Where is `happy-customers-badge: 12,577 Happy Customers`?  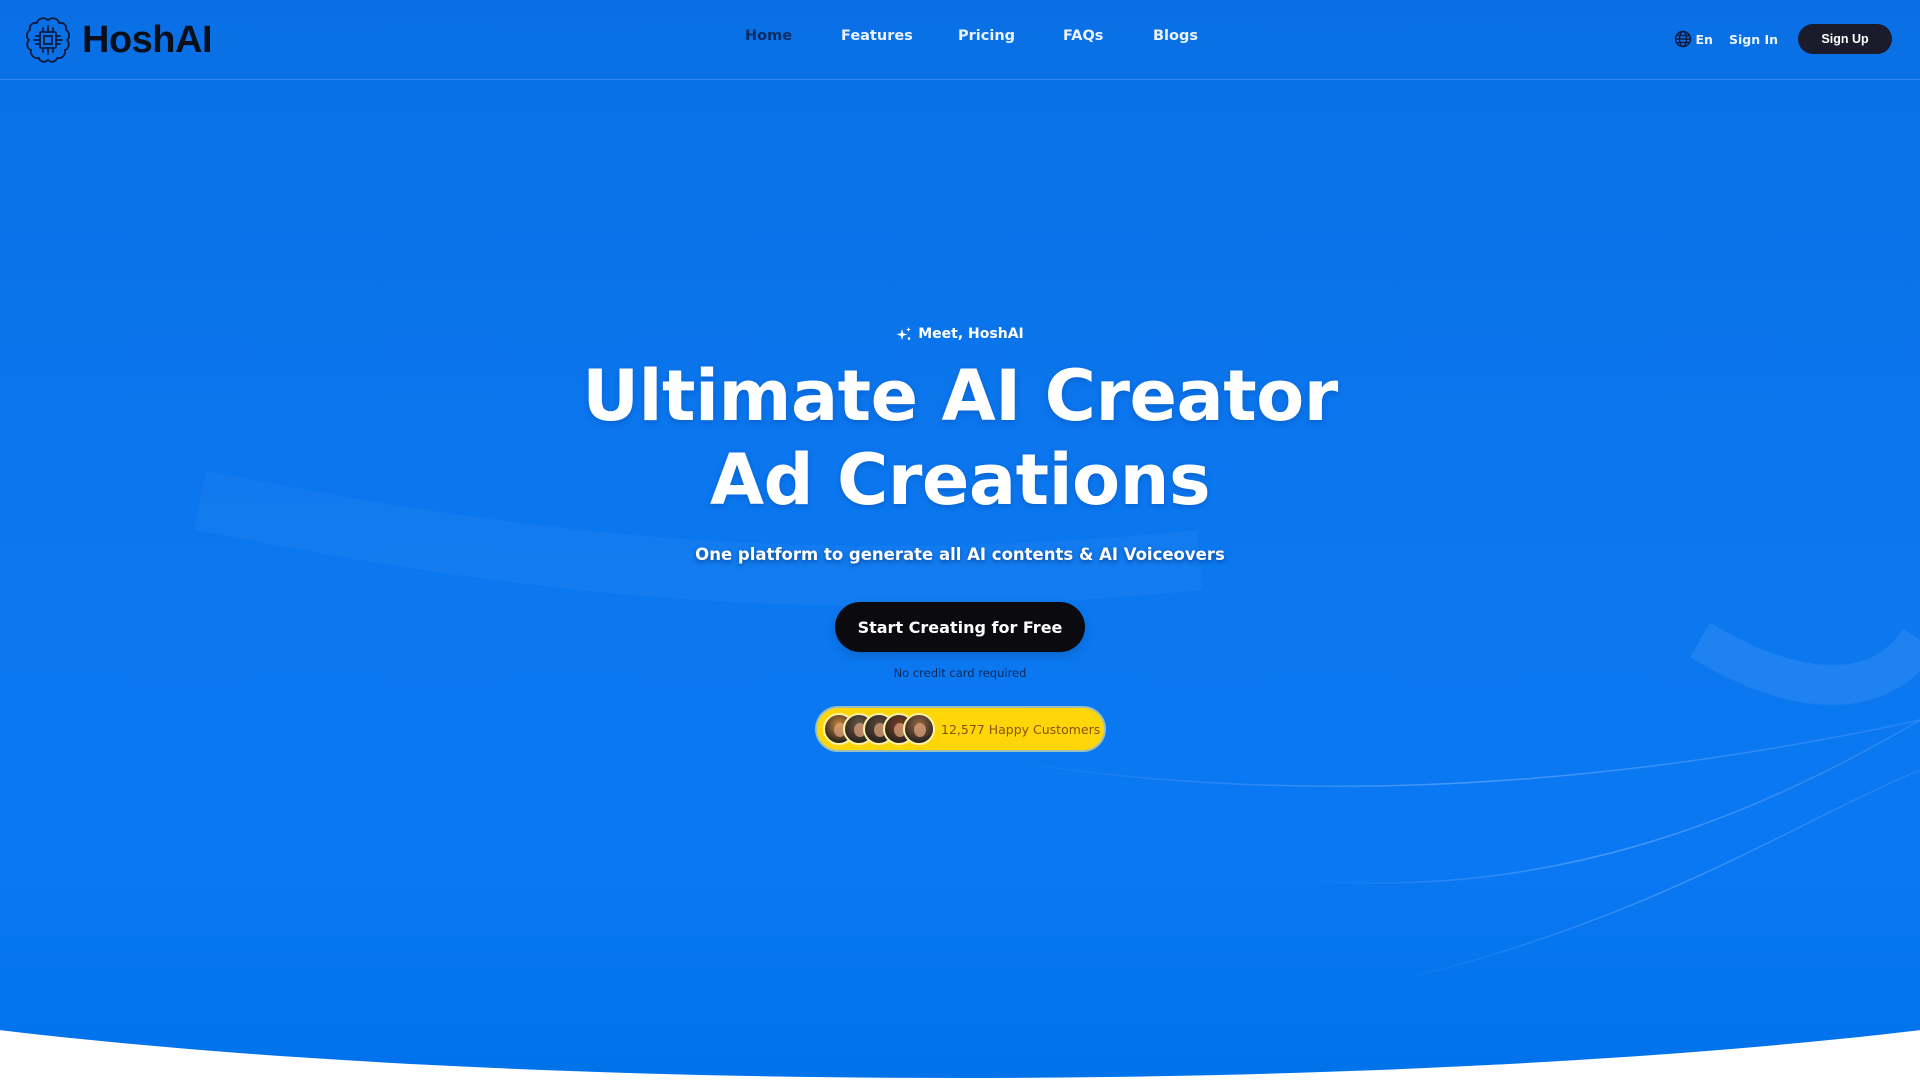
happy-customers-badge: 12,577 Happy Customers is located at coordinates (960, 729).